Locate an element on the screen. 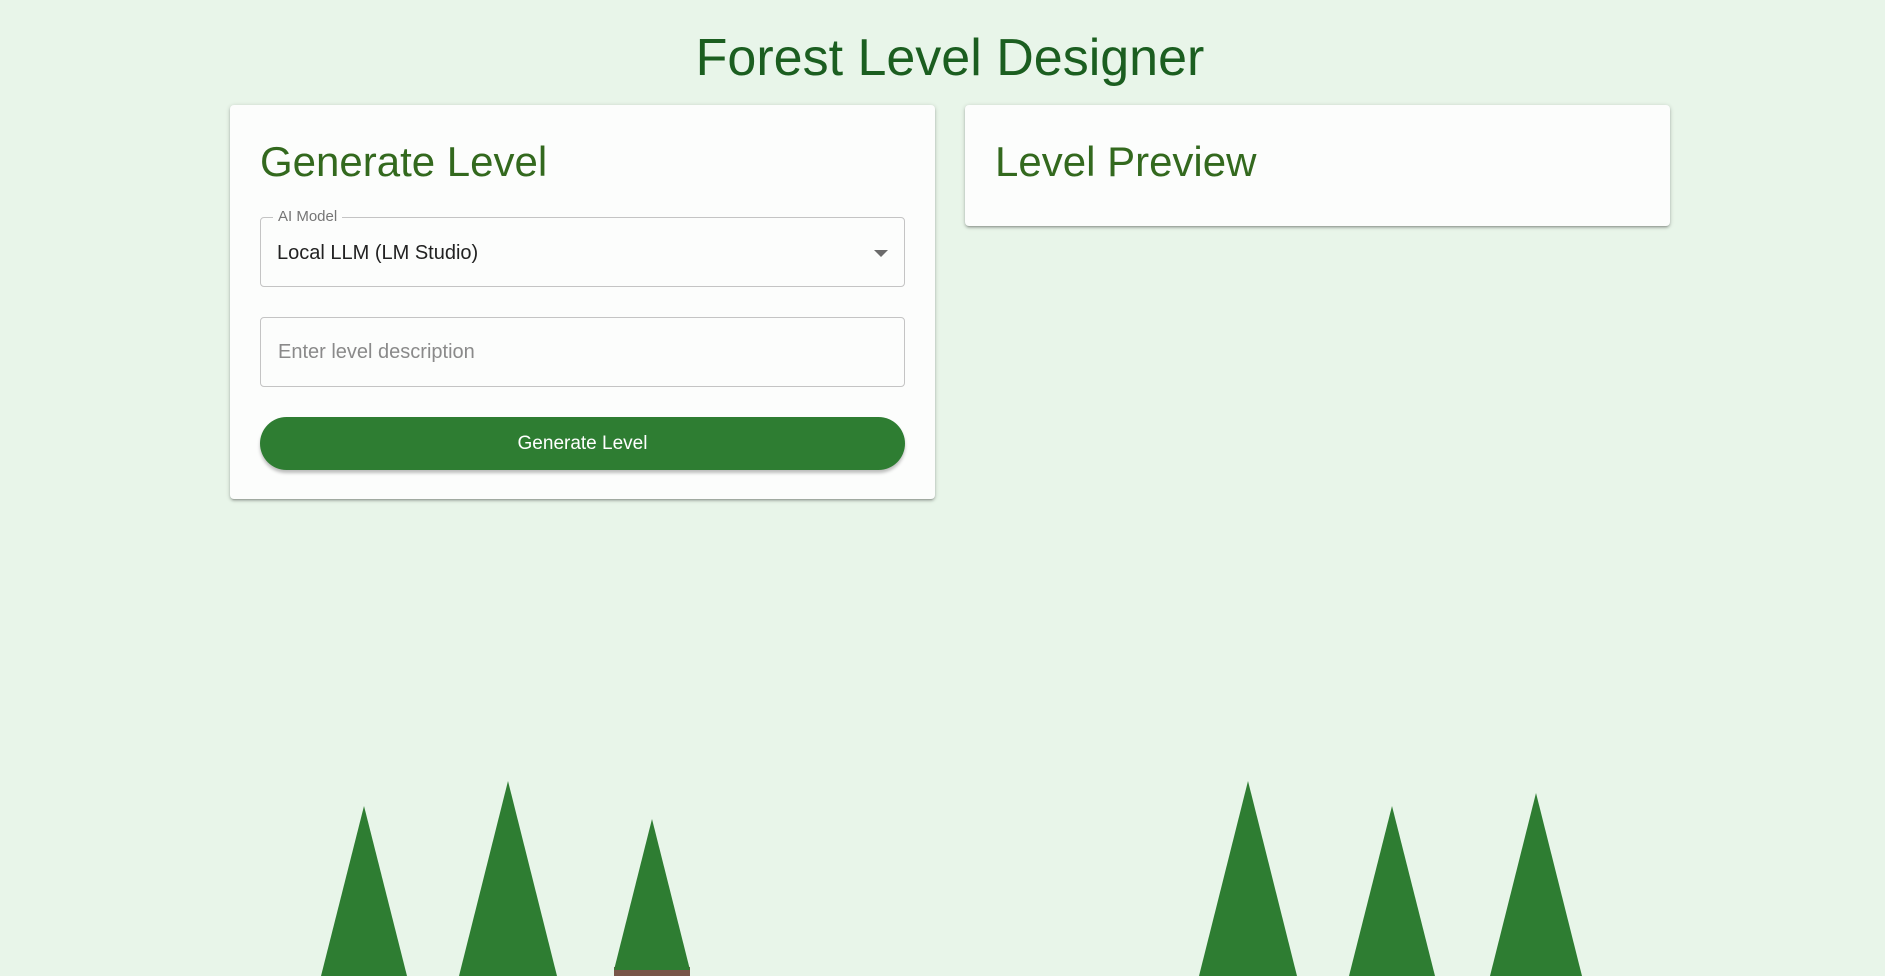 This screenshot has height=976, width=1885. page-title: Forest Level Designer is located at coordinates (950, 58).